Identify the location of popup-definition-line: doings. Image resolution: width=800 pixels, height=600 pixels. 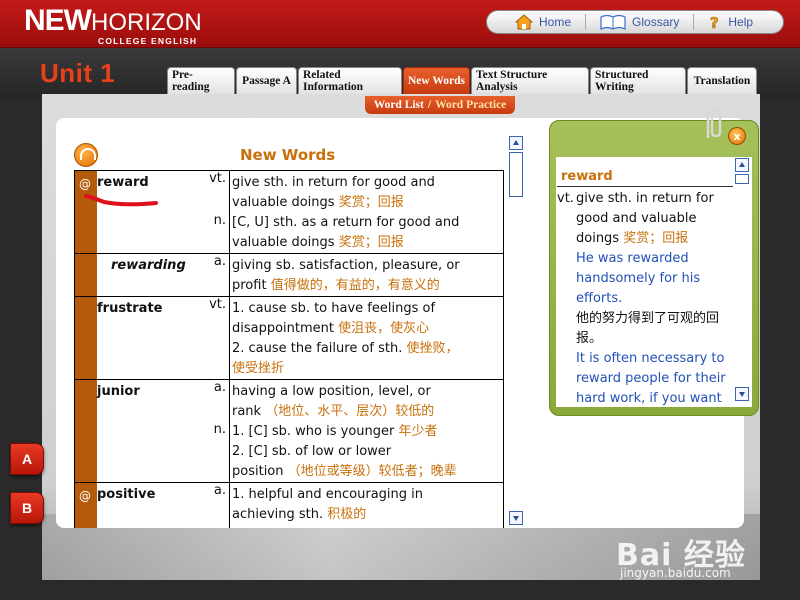
(600, 238).